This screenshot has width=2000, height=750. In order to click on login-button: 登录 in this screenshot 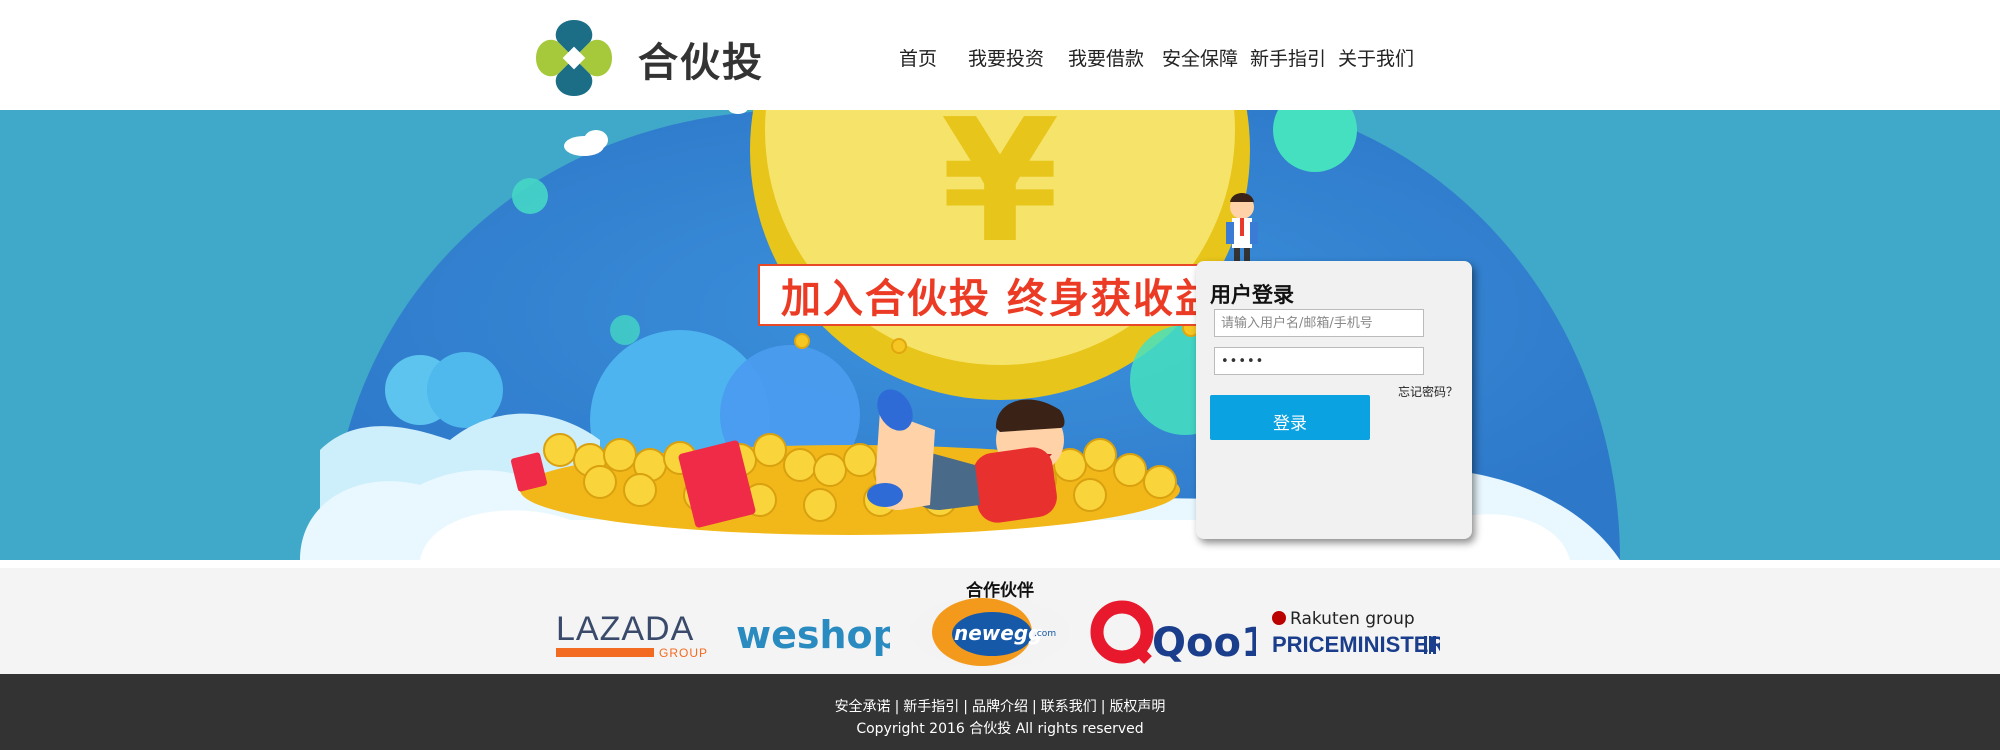, I will do `click(1290, 417)`.